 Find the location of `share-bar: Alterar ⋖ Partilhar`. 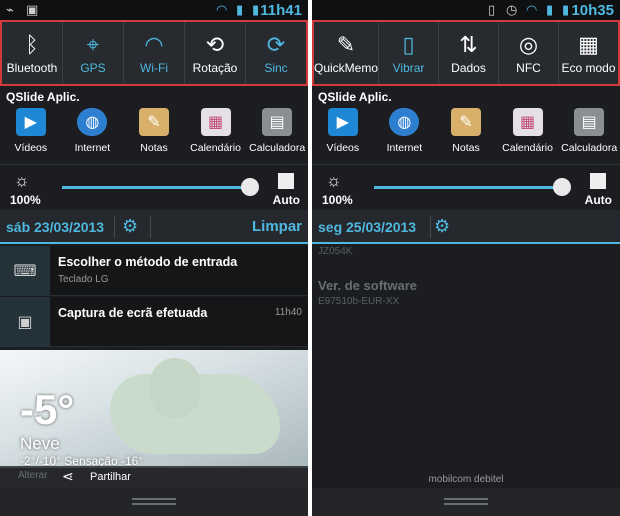

share-bar: Alterar ⋖ Partilhar is located at coordinates (154, 477).